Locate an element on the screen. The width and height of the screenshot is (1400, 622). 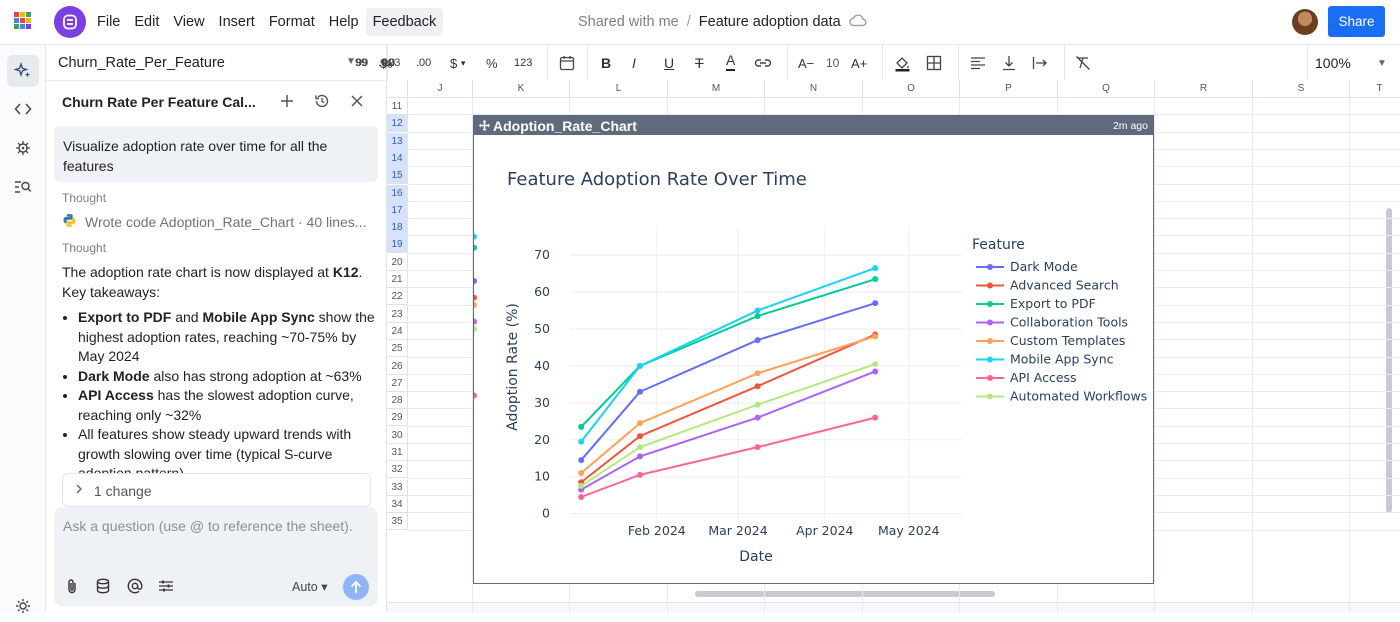
row-header-31: 31 is located at coordinates (397, 452).